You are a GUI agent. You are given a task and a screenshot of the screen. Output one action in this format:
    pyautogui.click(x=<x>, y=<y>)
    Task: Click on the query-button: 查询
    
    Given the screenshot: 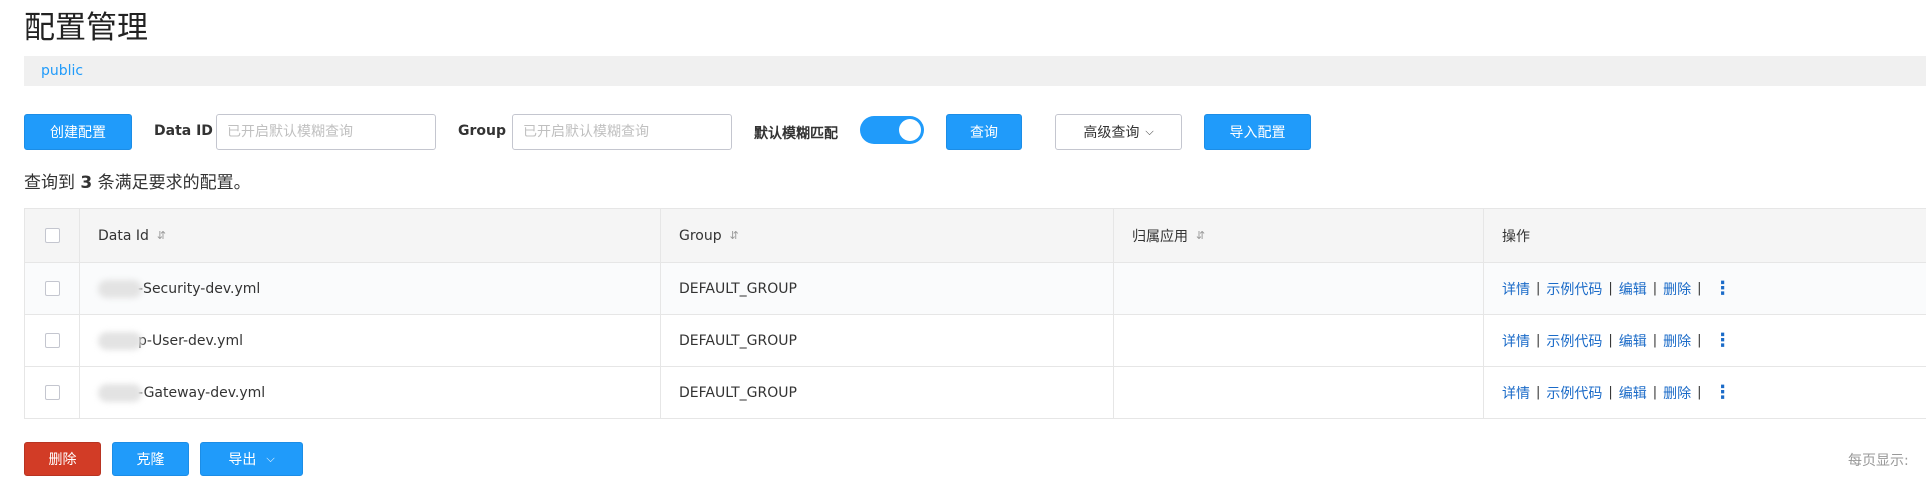 What is the action you would take?
    pyautogui.click(x=984, y=132)
    